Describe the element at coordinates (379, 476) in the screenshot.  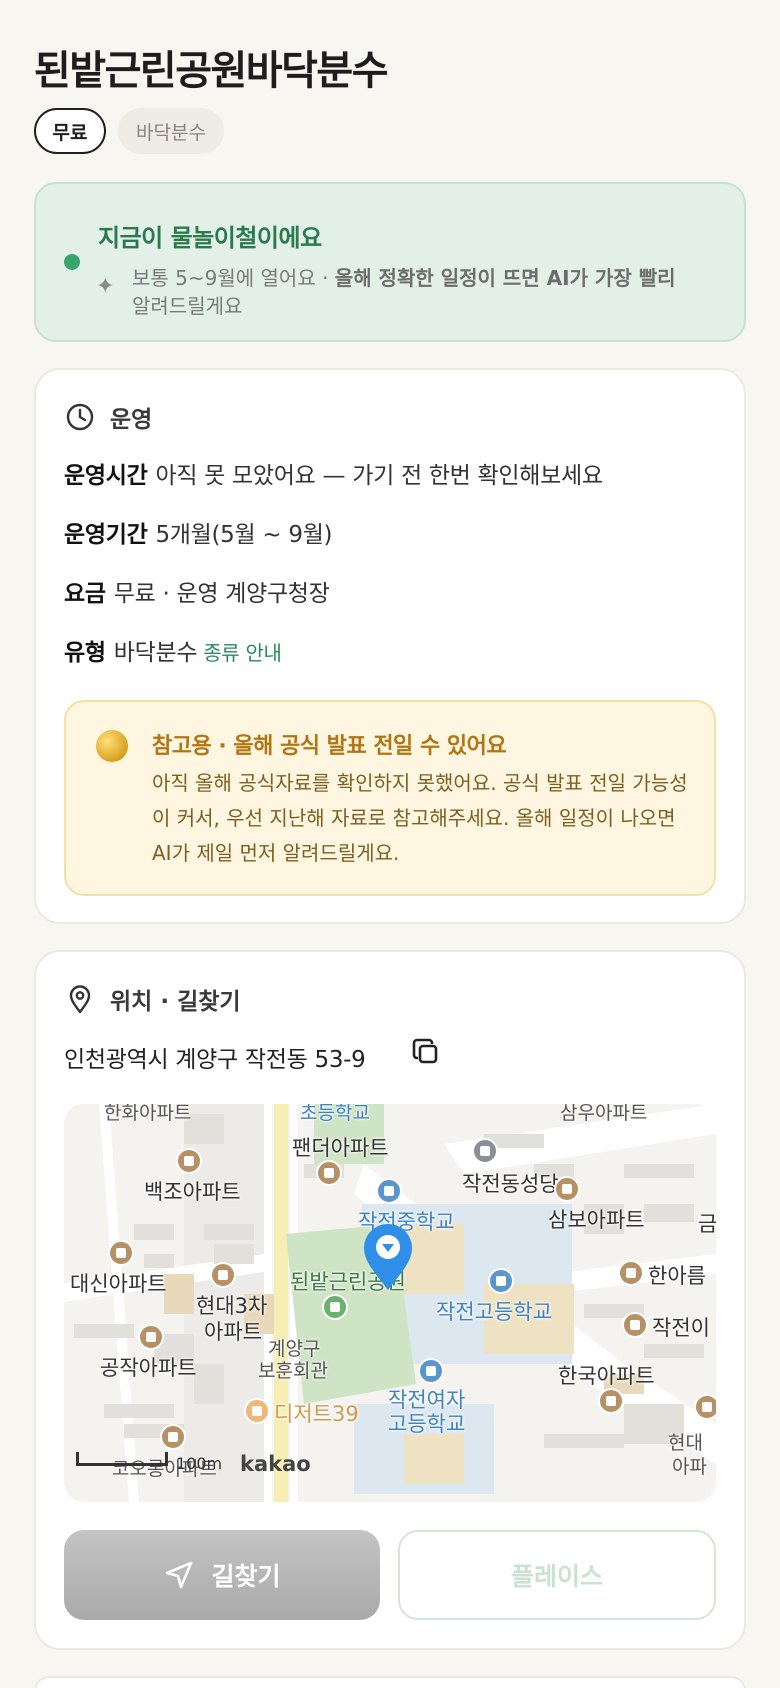
I see `hours-value: 아직 못 모았어요 — 가기 전 한번 확인해보세요` at that location.